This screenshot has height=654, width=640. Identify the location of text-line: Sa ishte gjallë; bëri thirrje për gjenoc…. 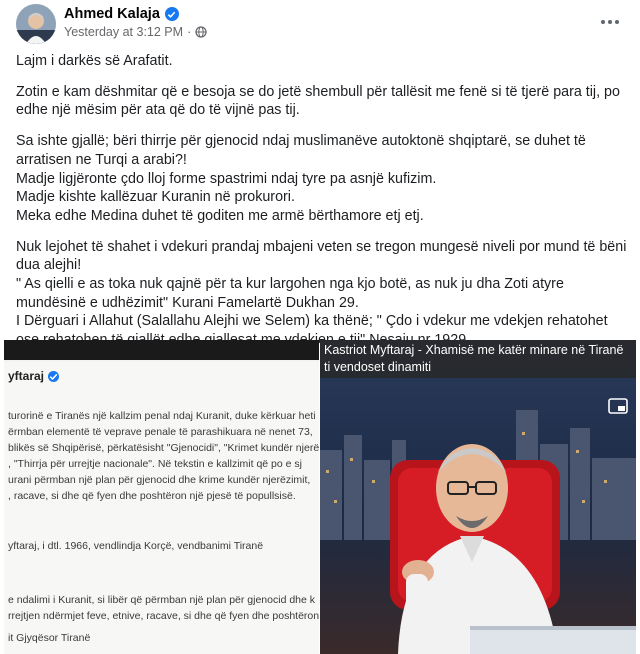
(301, 150).